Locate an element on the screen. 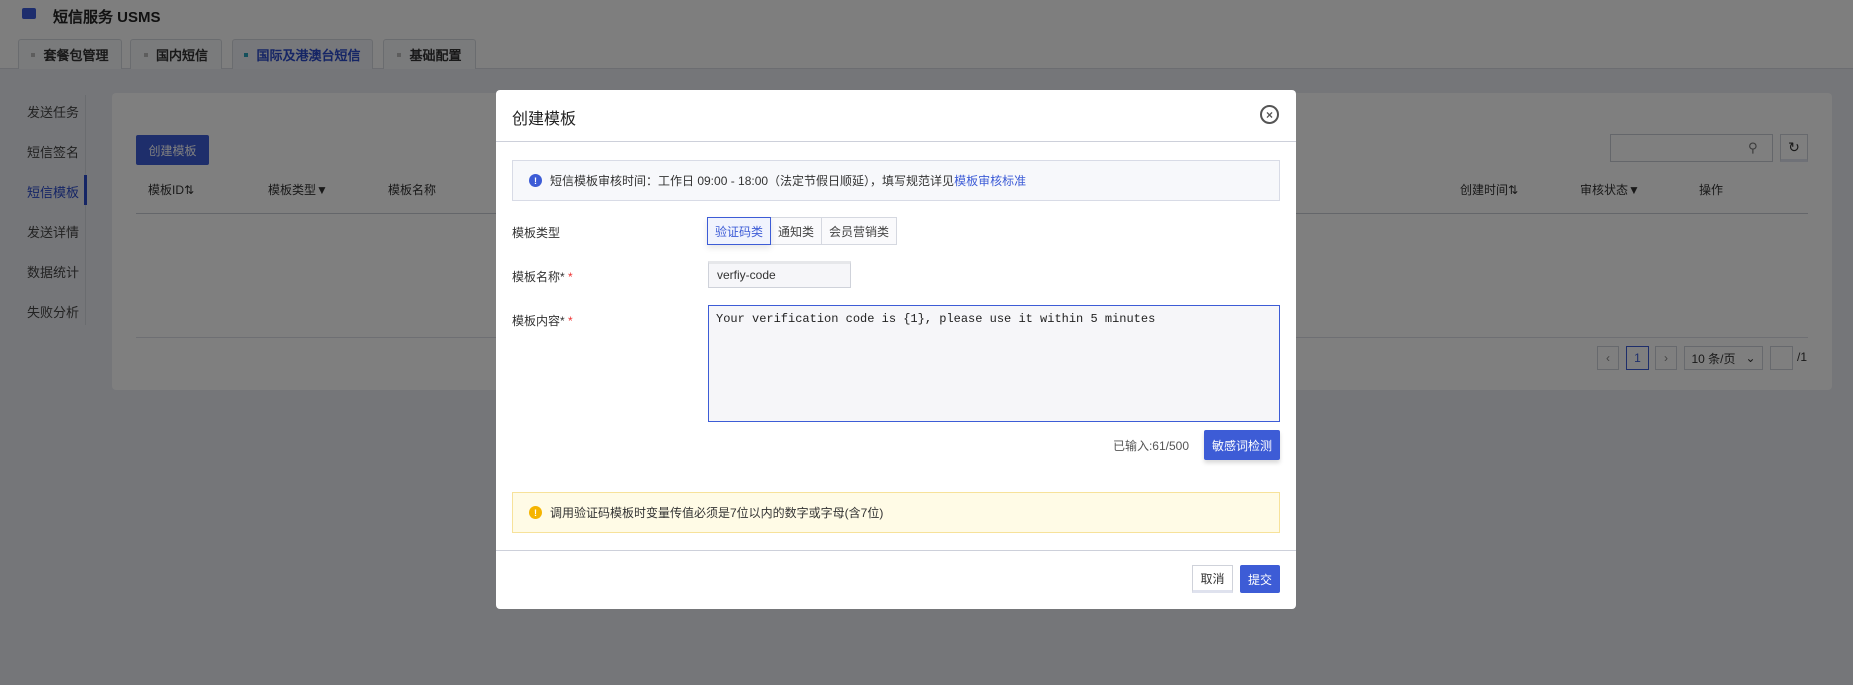  type-option-verification: 验证码类 is located at coordinates (739, 231).